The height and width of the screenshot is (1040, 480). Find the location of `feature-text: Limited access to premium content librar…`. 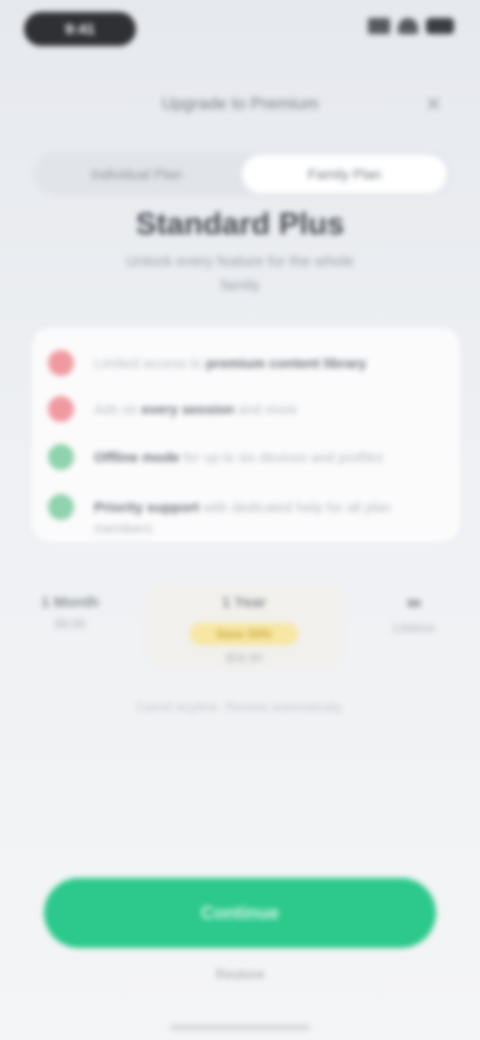

feature-text: Limited access to premium content librar… is located at coordinates (230, 363).